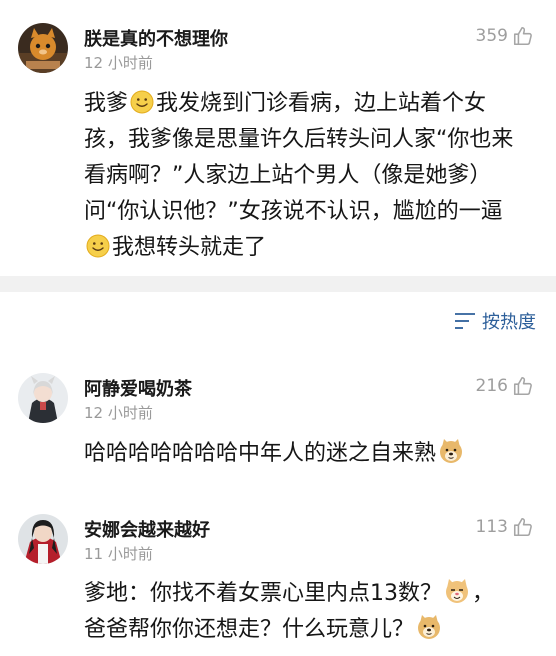  I want to click on like-button: 113, so click(505, 527).